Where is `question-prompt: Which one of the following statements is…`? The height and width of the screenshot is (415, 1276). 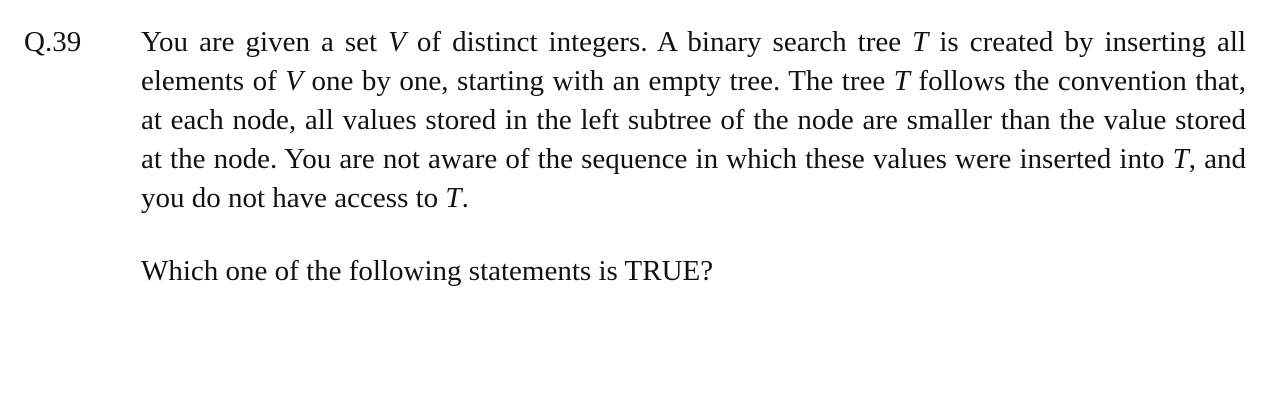 question-prompt: Which one of the following statements is… is located at coordinates (427, 271).